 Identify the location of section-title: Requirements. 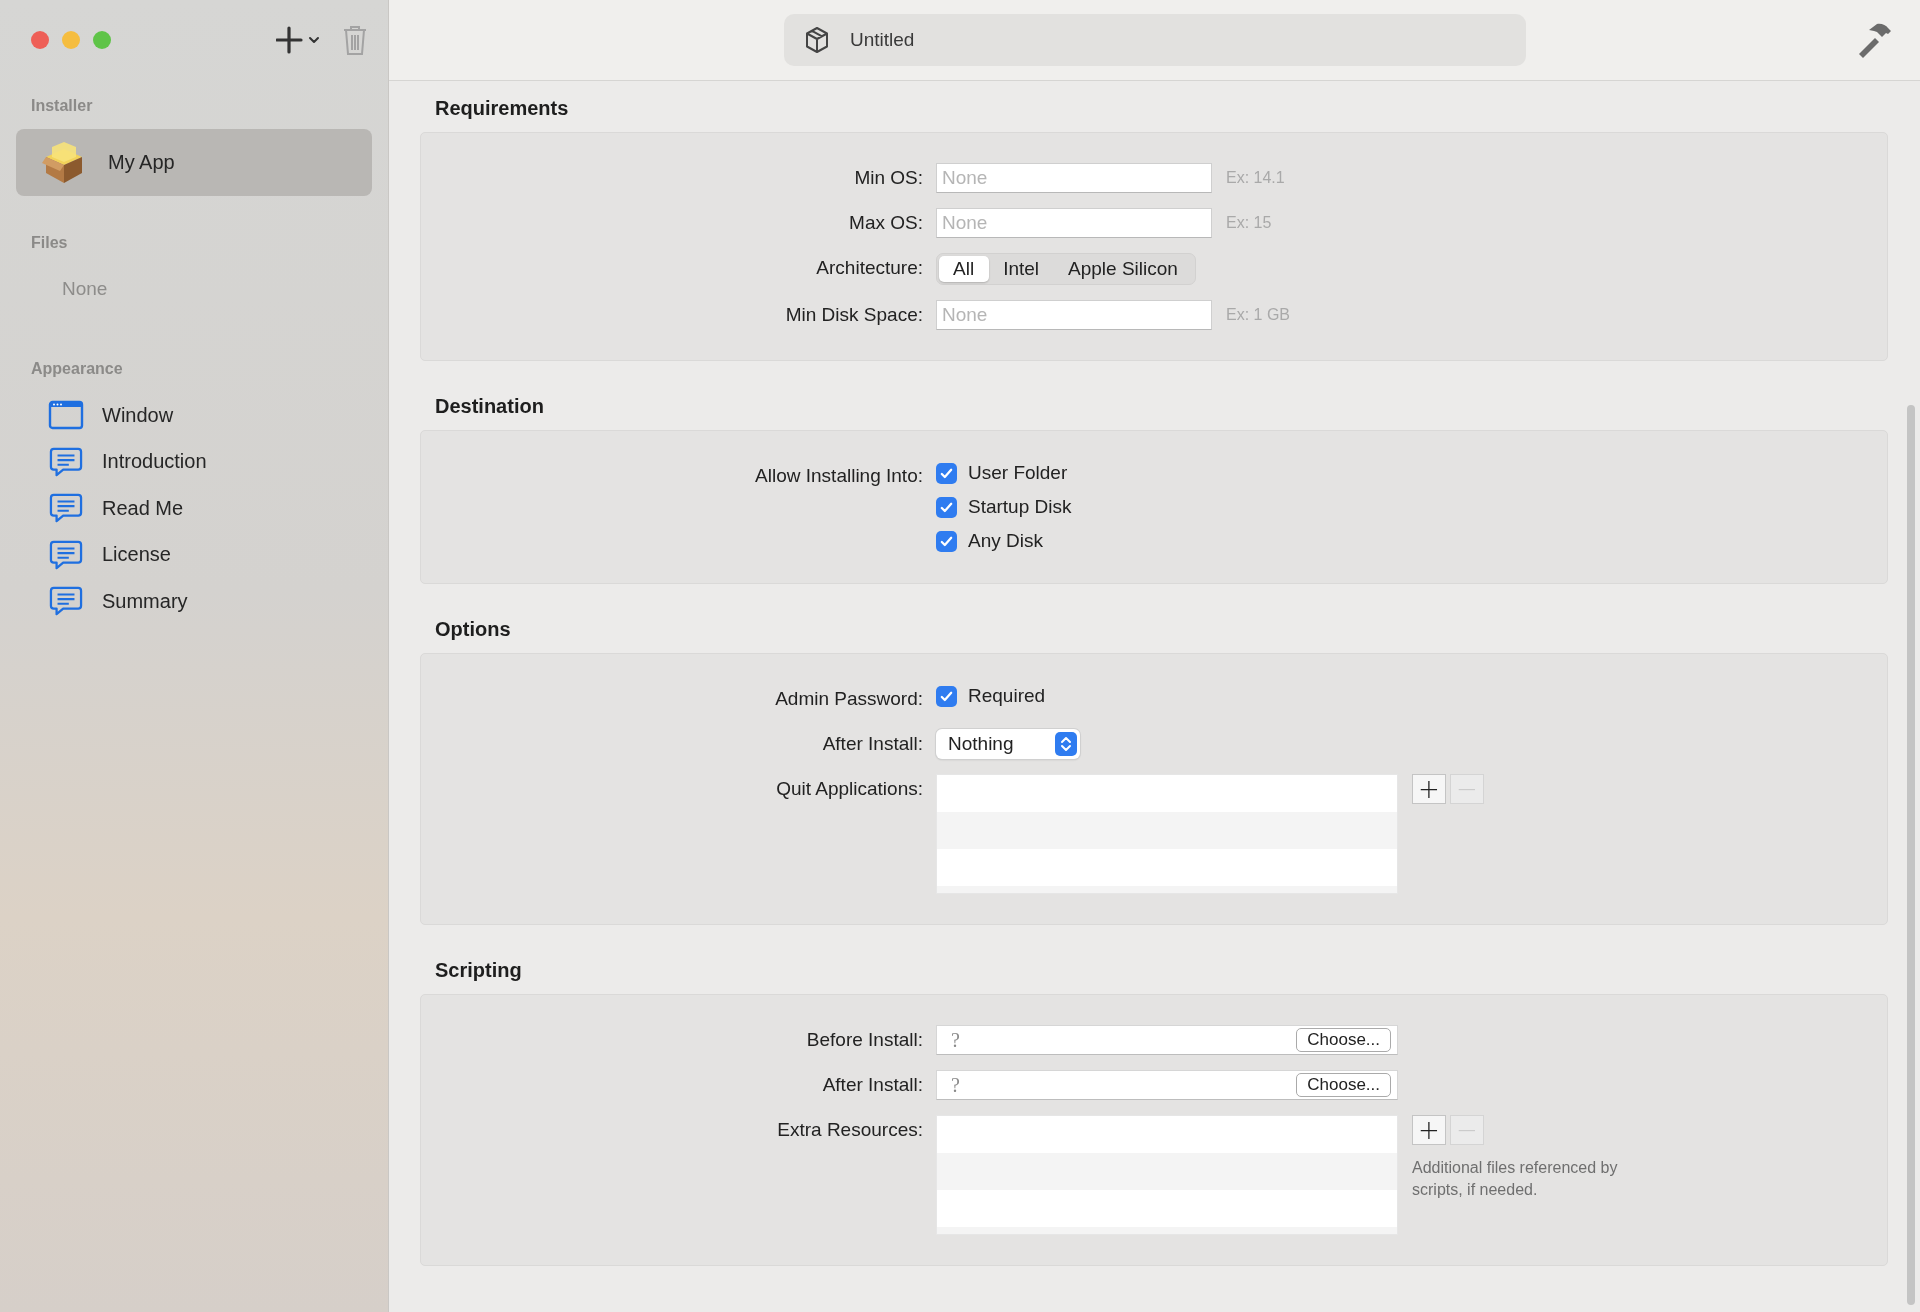
(502, 108).